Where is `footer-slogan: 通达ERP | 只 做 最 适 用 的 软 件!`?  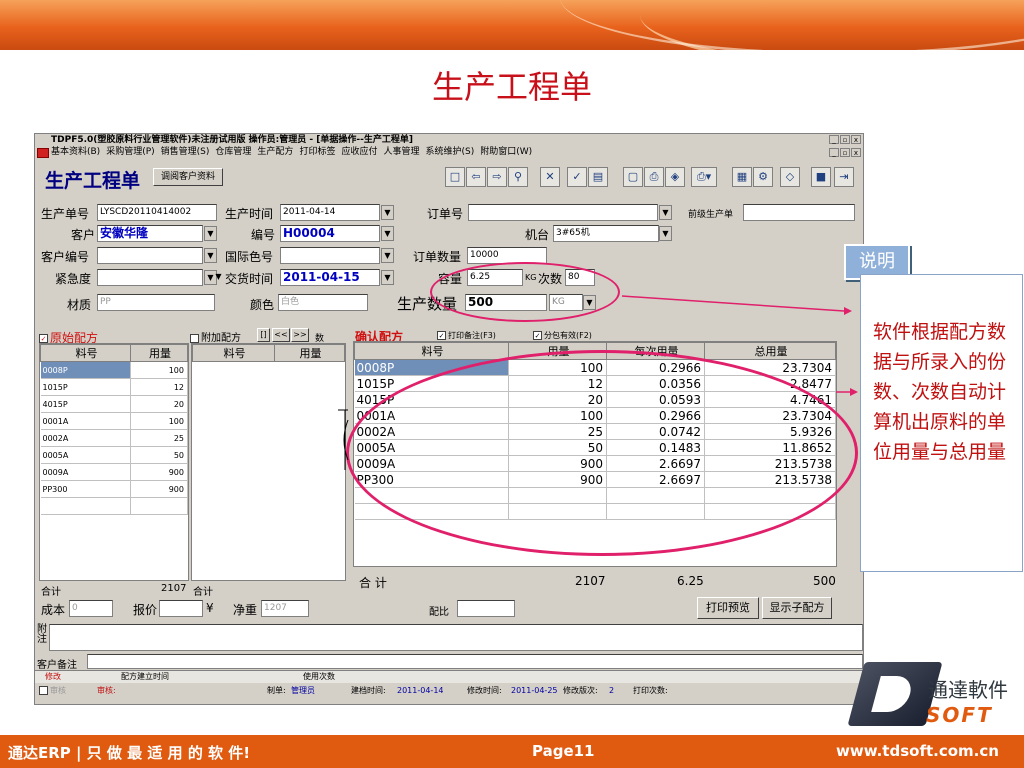 footer-slogan: 通达ERP | 只 做 最 适 用 的 软 件! is located at coordinates (129, 753).